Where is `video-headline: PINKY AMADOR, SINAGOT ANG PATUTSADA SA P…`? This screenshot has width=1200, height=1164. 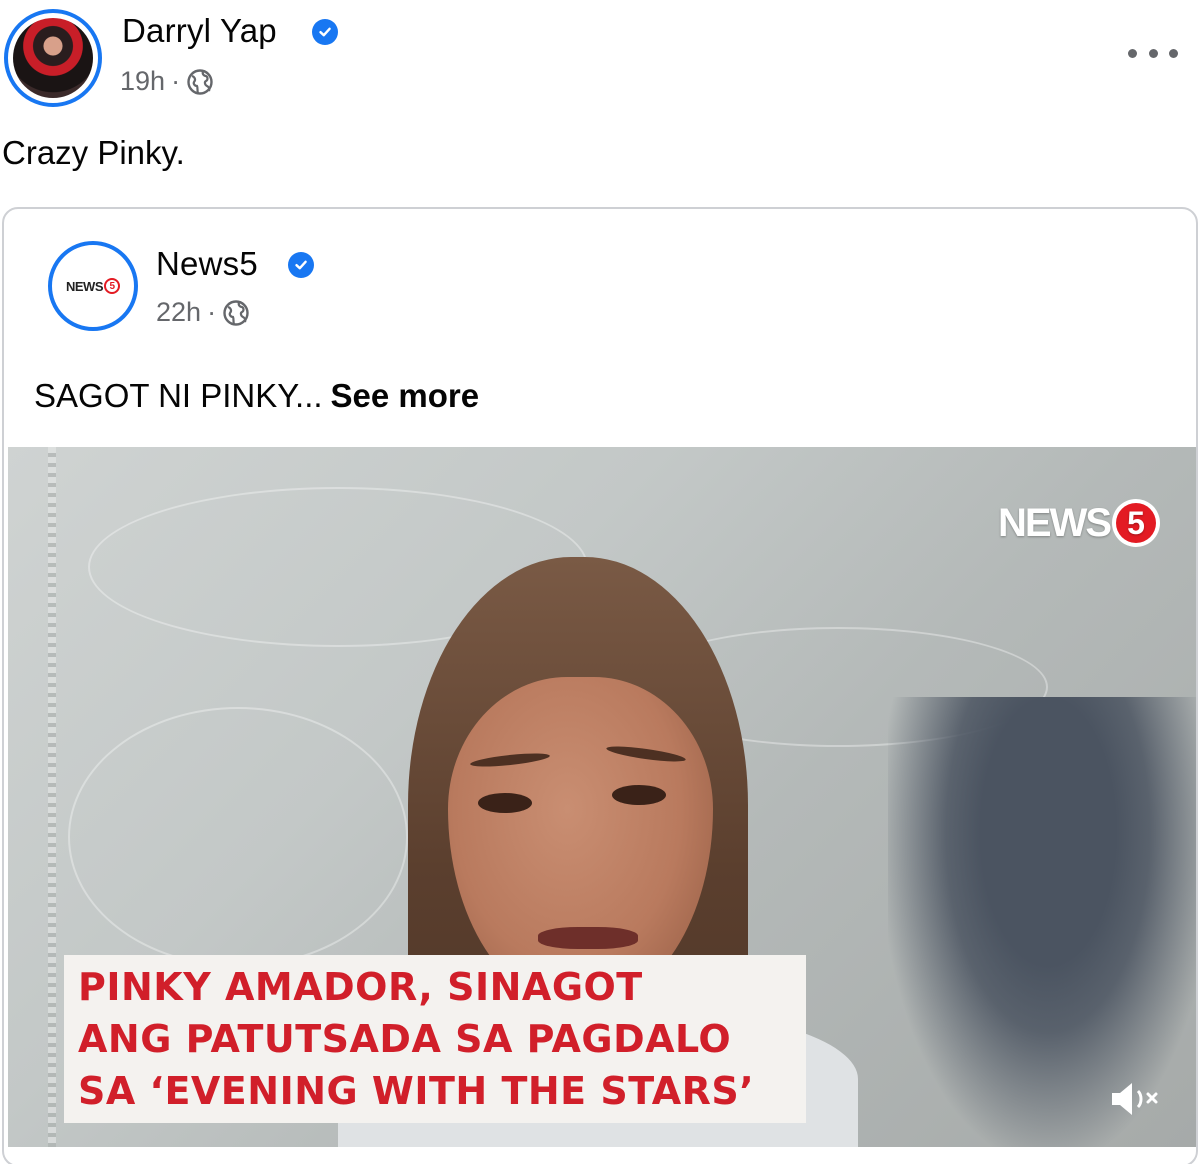 video-headline: PINKY AMADOR, SINAGOT ANG PATUTSADA SA P… is located at coordinates (435, 1039).